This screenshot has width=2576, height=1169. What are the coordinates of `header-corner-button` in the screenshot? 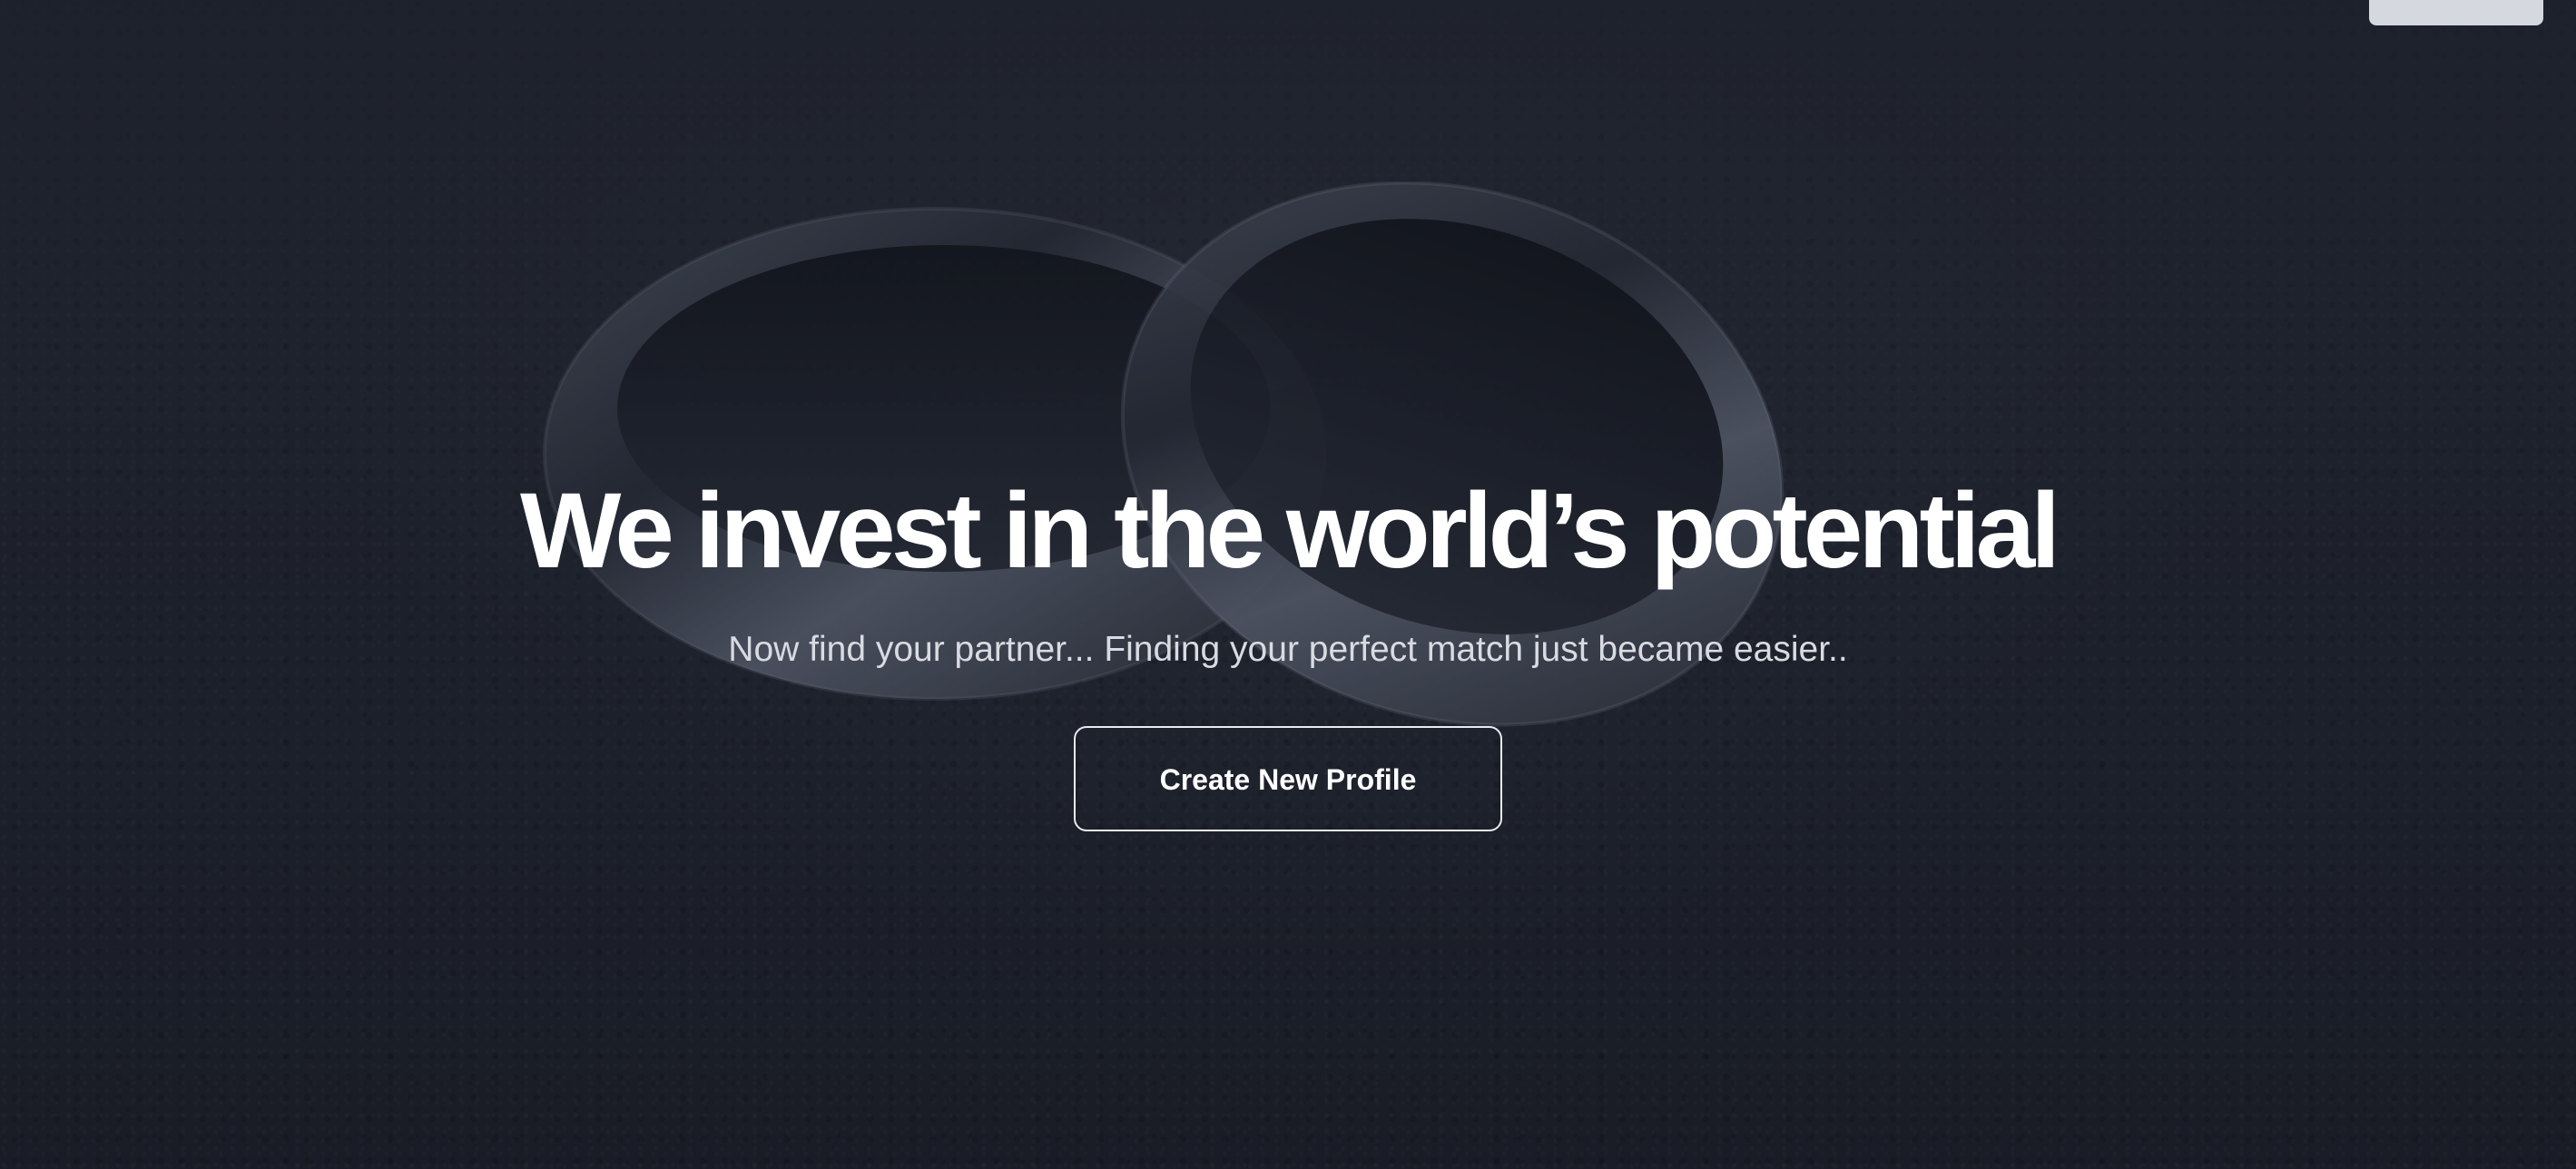 It's located at (2456, 13).